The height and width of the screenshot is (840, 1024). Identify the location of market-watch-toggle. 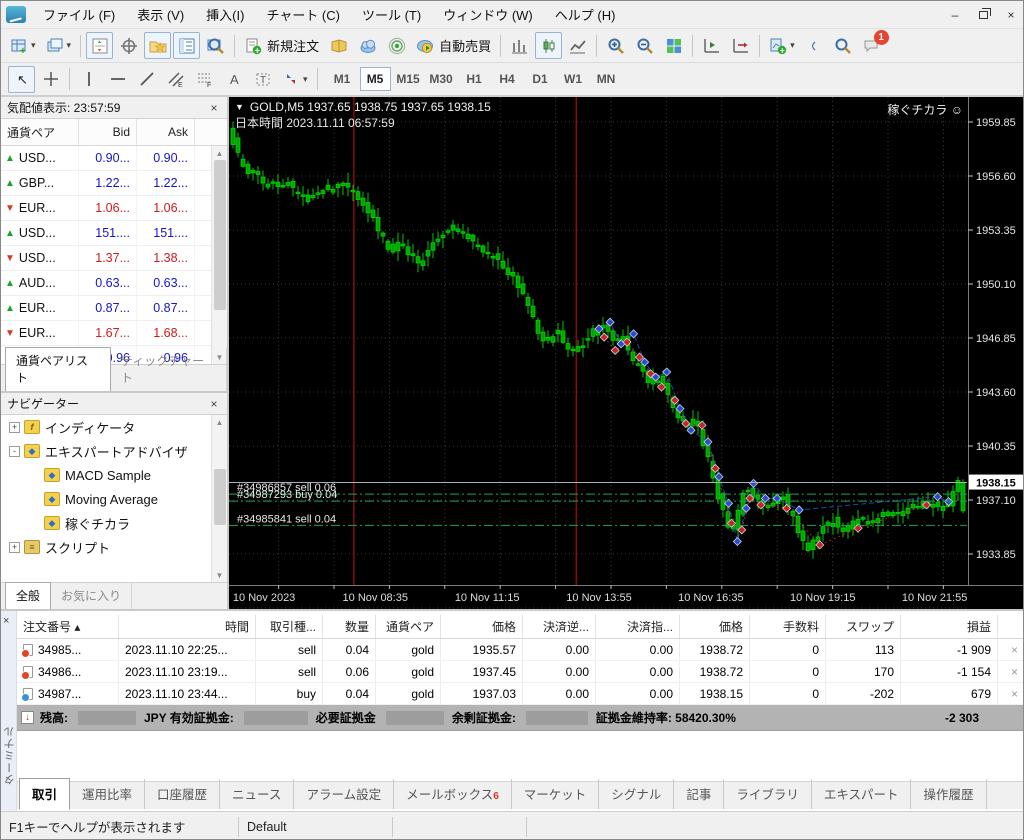
(100, 45).